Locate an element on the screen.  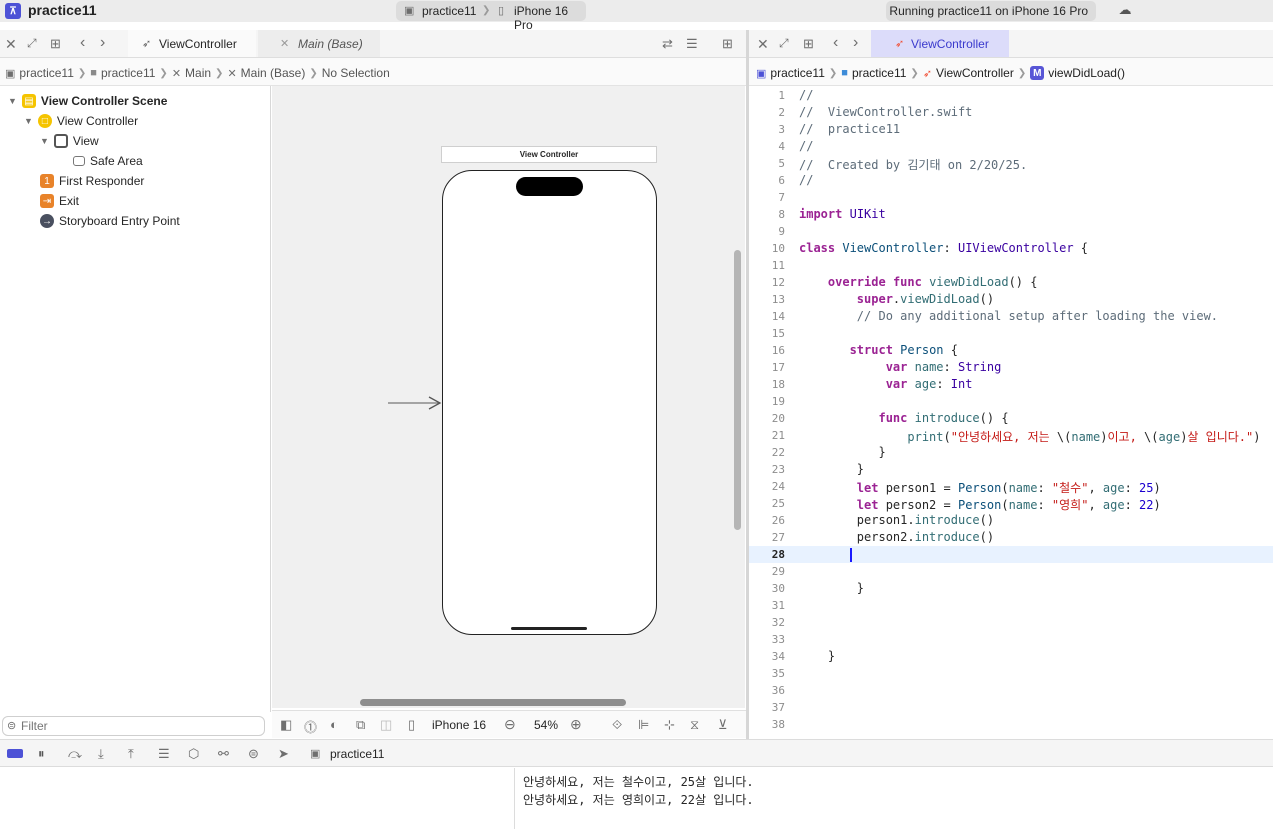
share-icon: ⚯ is located at coordinates (223, 754).